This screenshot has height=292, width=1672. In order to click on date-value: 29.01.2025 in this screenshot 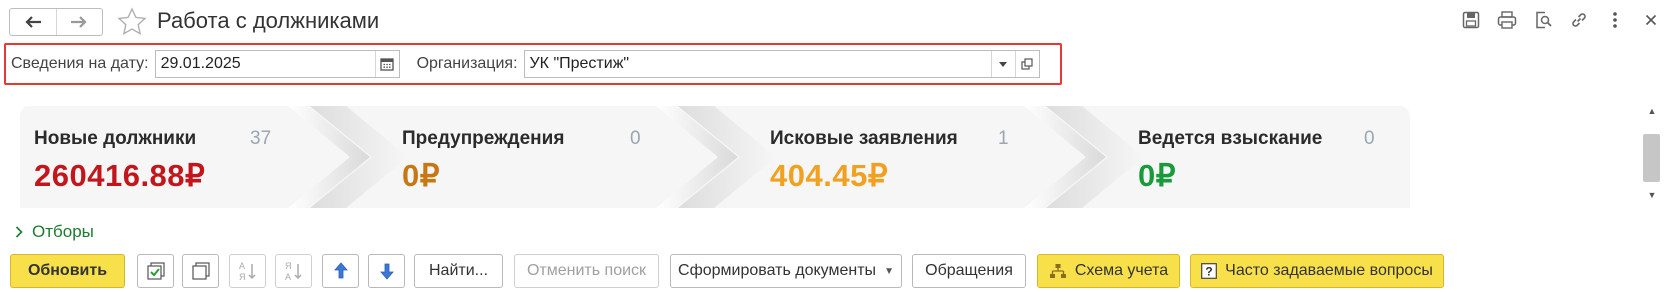, I will do `click(265, 64)`.